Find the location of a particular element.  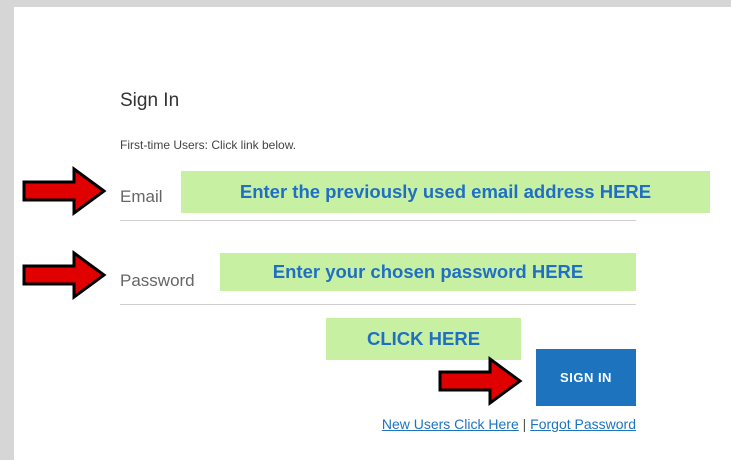

page-title: Sign In is located at coordinates (150, 100).